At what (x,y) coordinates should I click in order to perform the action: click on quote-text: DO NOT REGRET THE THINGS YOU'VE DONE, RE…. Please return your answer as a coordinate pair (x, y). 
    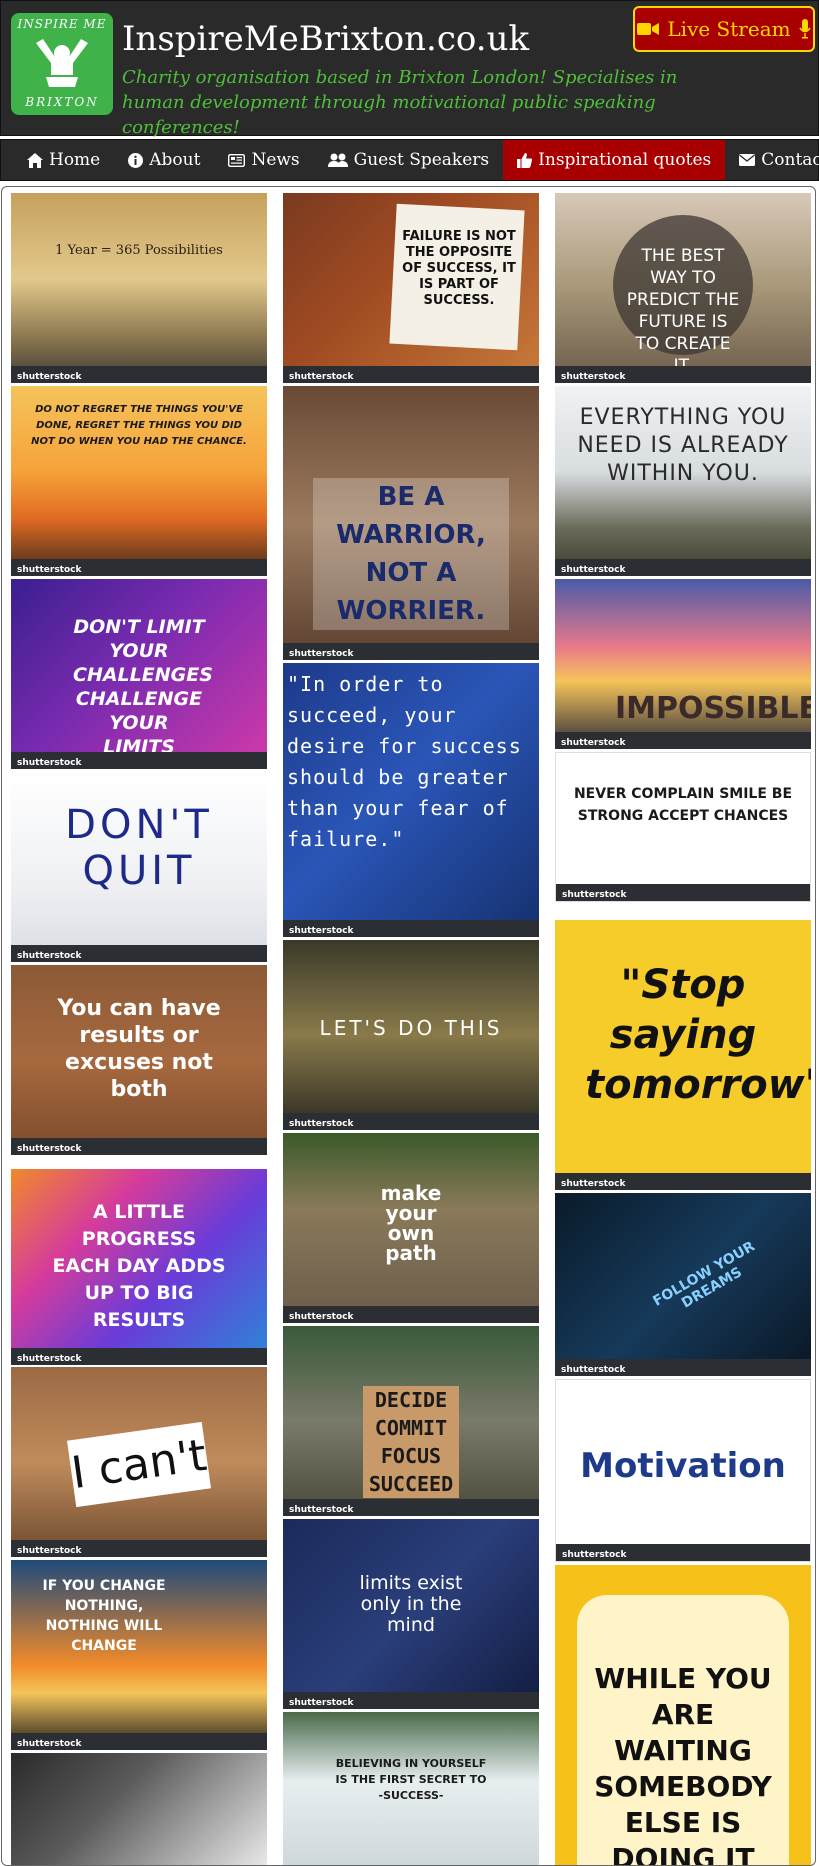
    Looking at the image, I should click on (139, 425).